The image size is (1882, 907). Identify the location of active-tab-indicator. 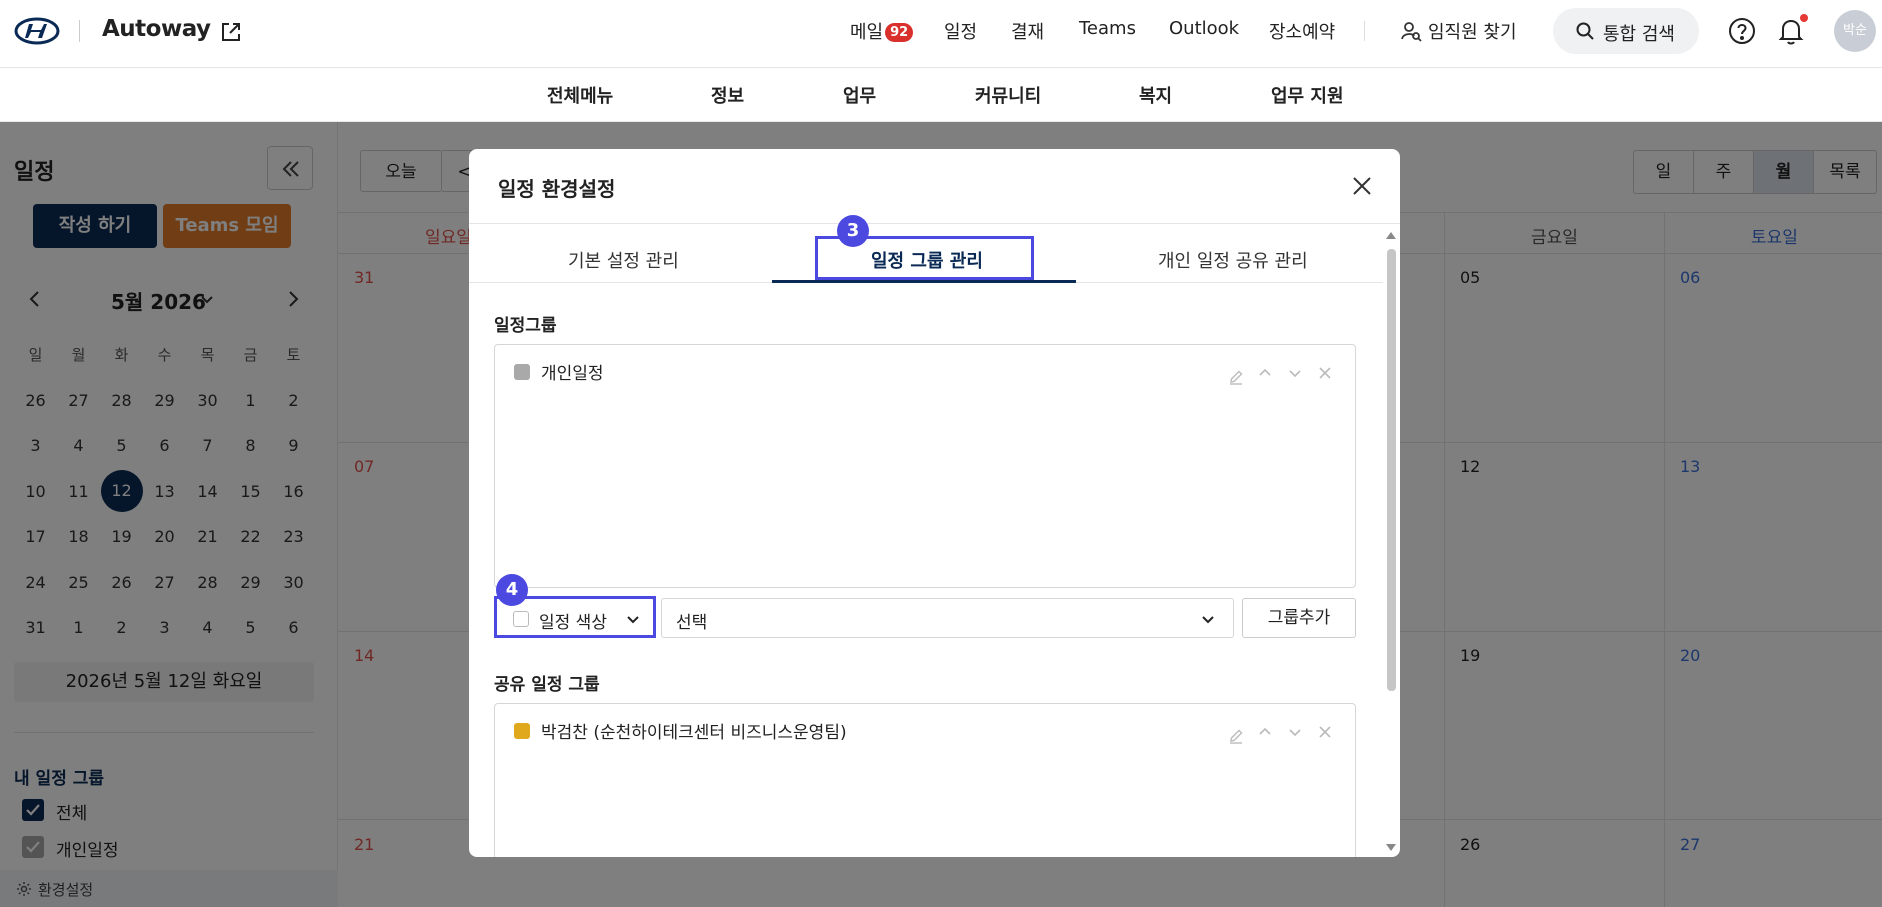
(924, 281).